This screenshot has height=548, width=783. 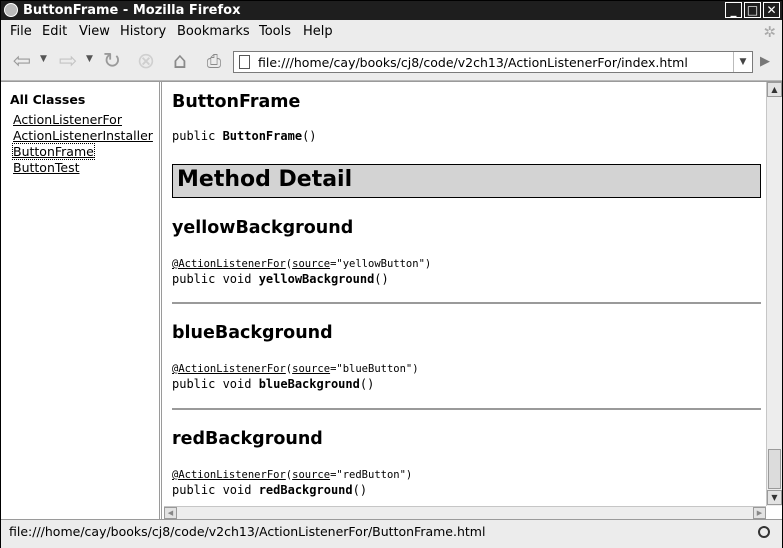 What do you see at coordinates (759, 513) in the screenshot?
I see `scroll-right-icon: ▶` at bounding box center [759, 513].